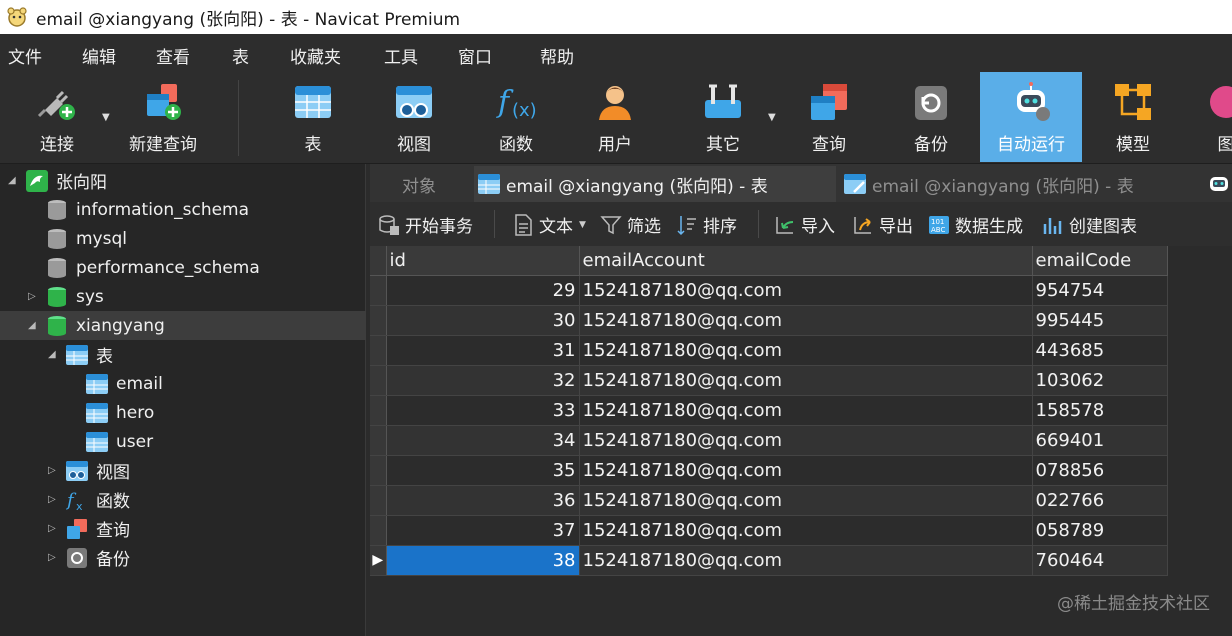  I want to click on tab-email-table-active: email @xiangyang (张向阳) - 表, so click(655, 184).